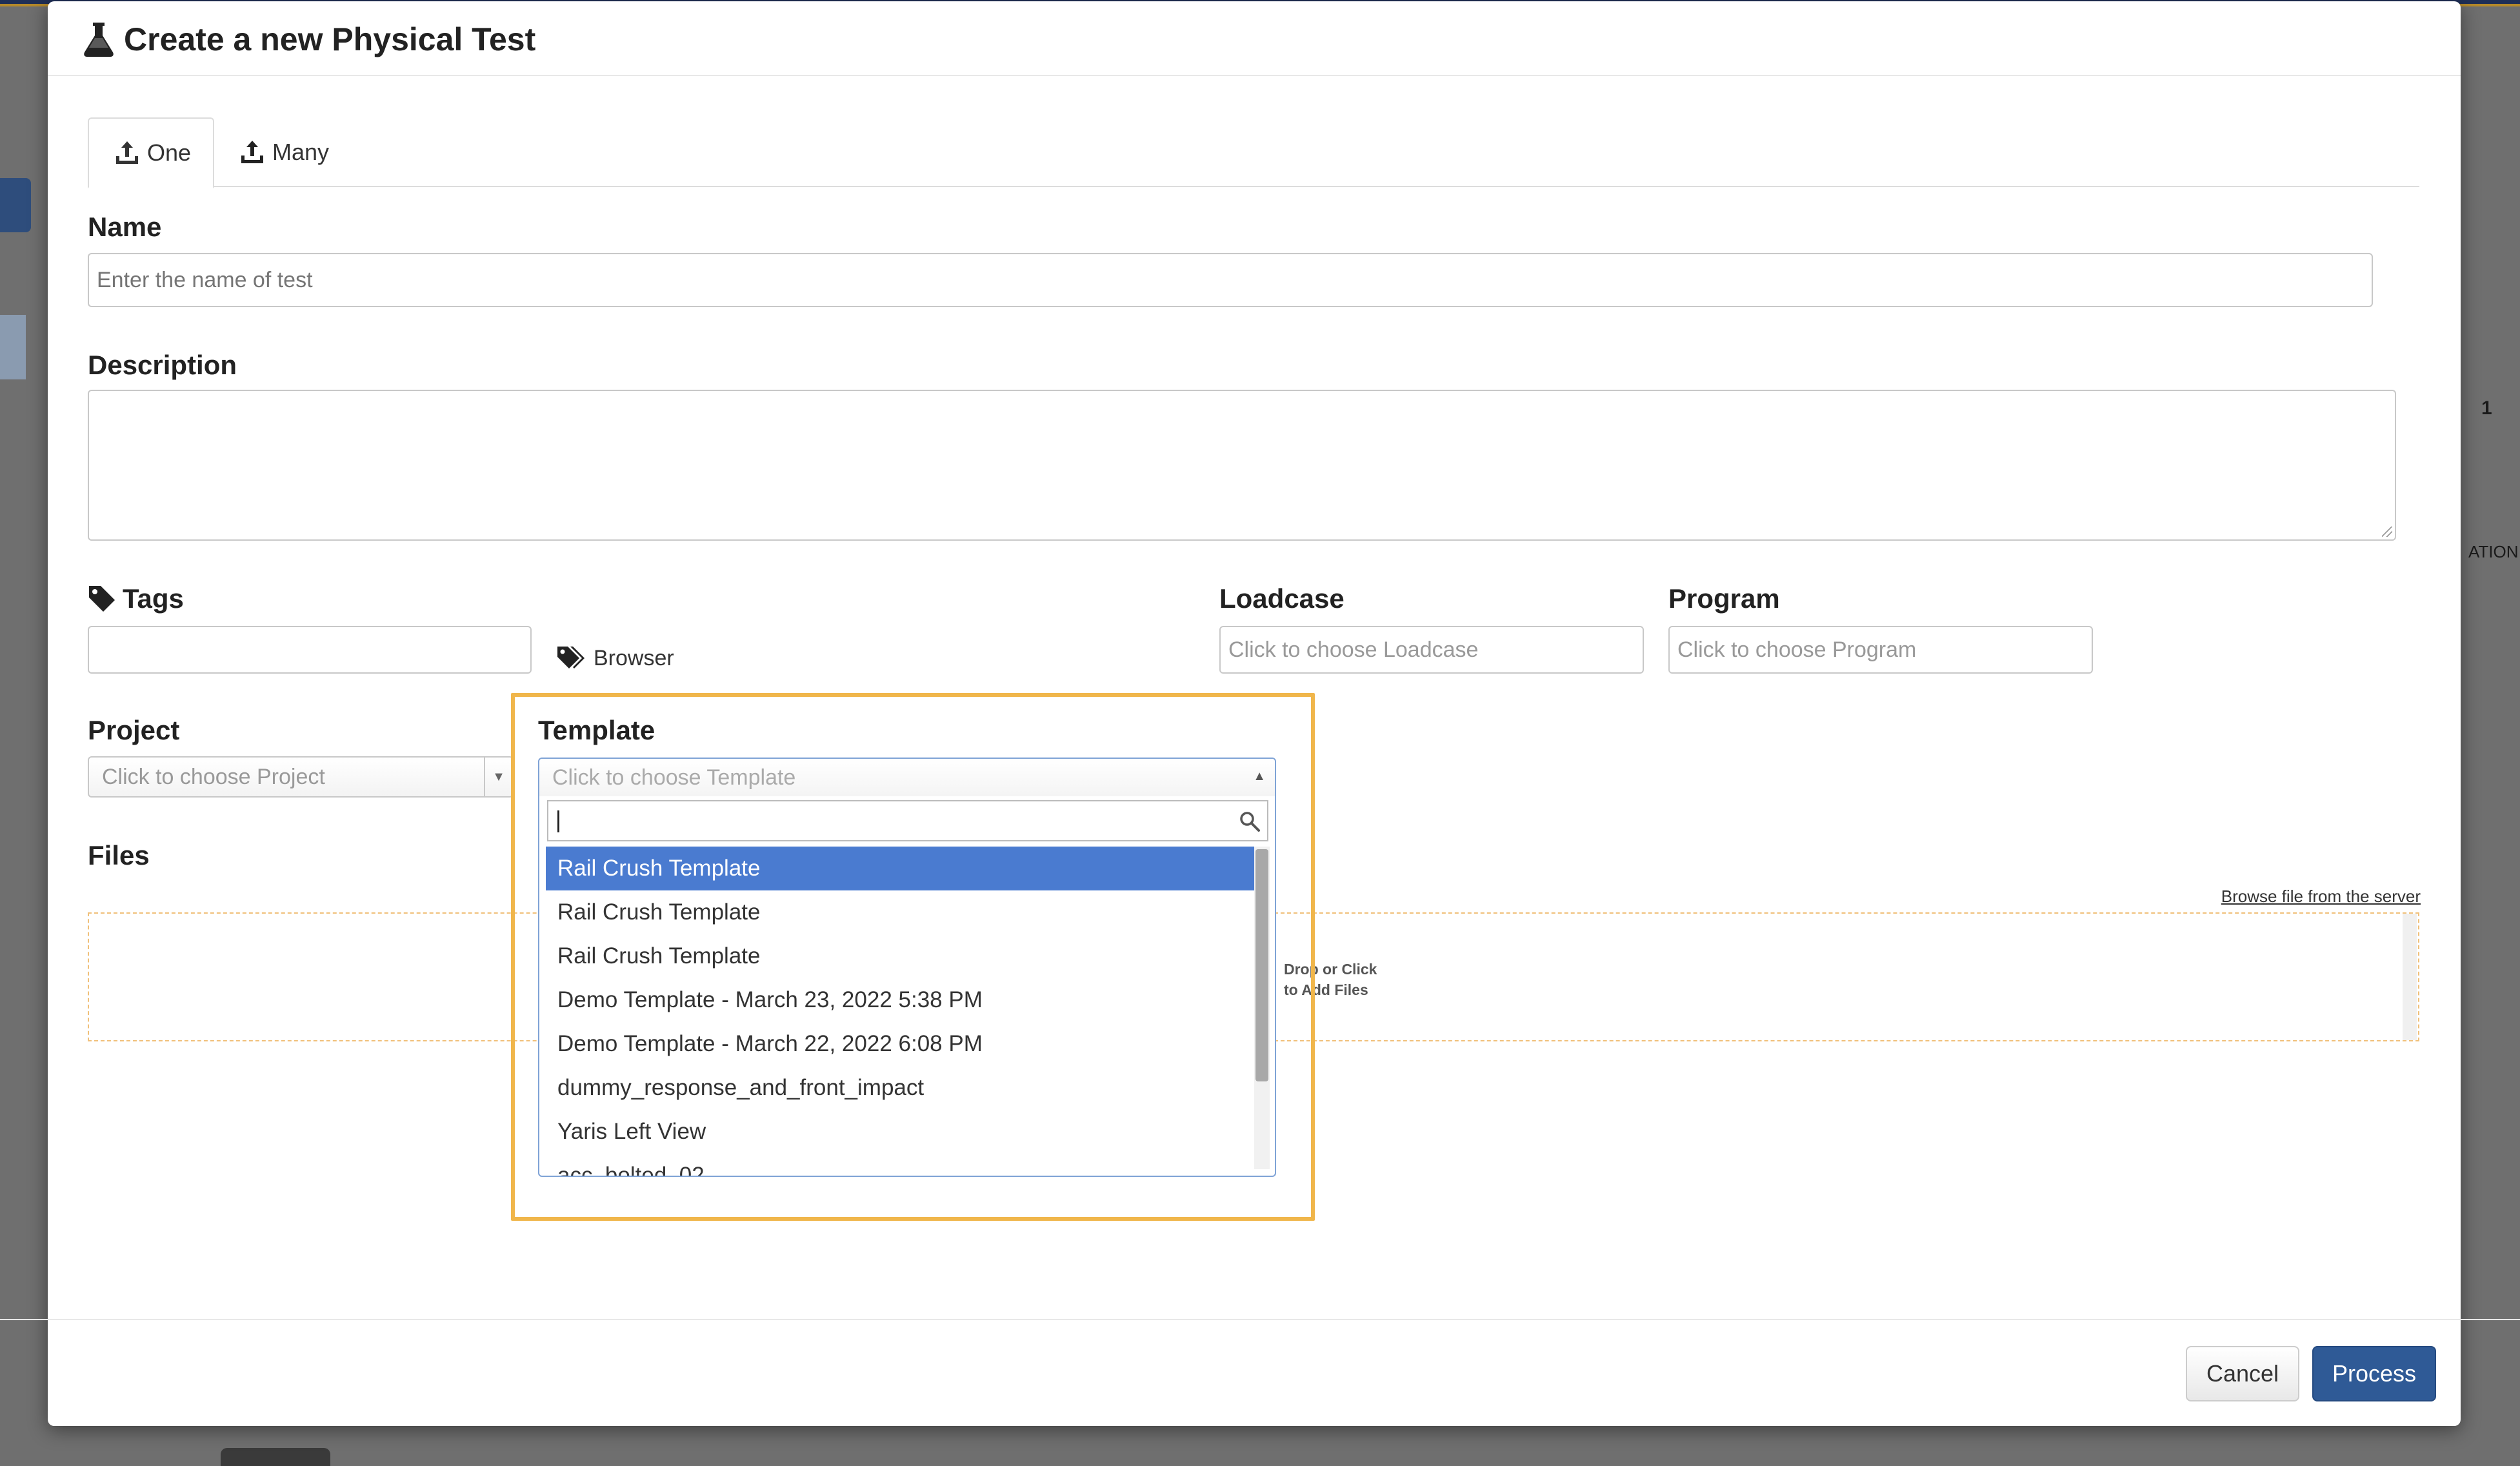  I want to click on template-search-input, so click(907, 820).